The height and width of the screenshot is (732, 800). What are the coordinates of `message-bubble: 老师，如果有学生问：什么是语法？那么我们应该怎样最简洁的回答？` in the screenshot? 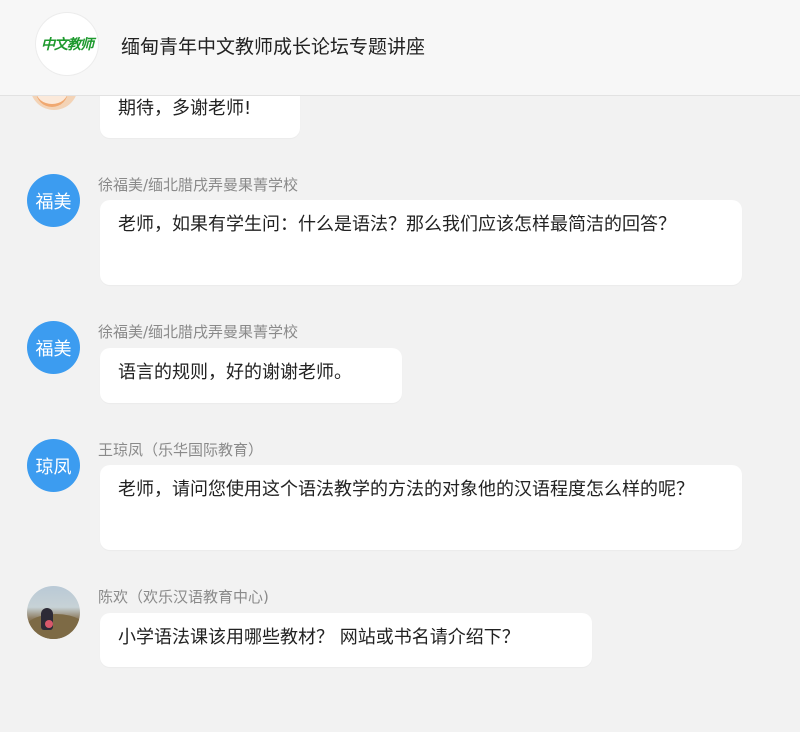 It's located at (421, 242).